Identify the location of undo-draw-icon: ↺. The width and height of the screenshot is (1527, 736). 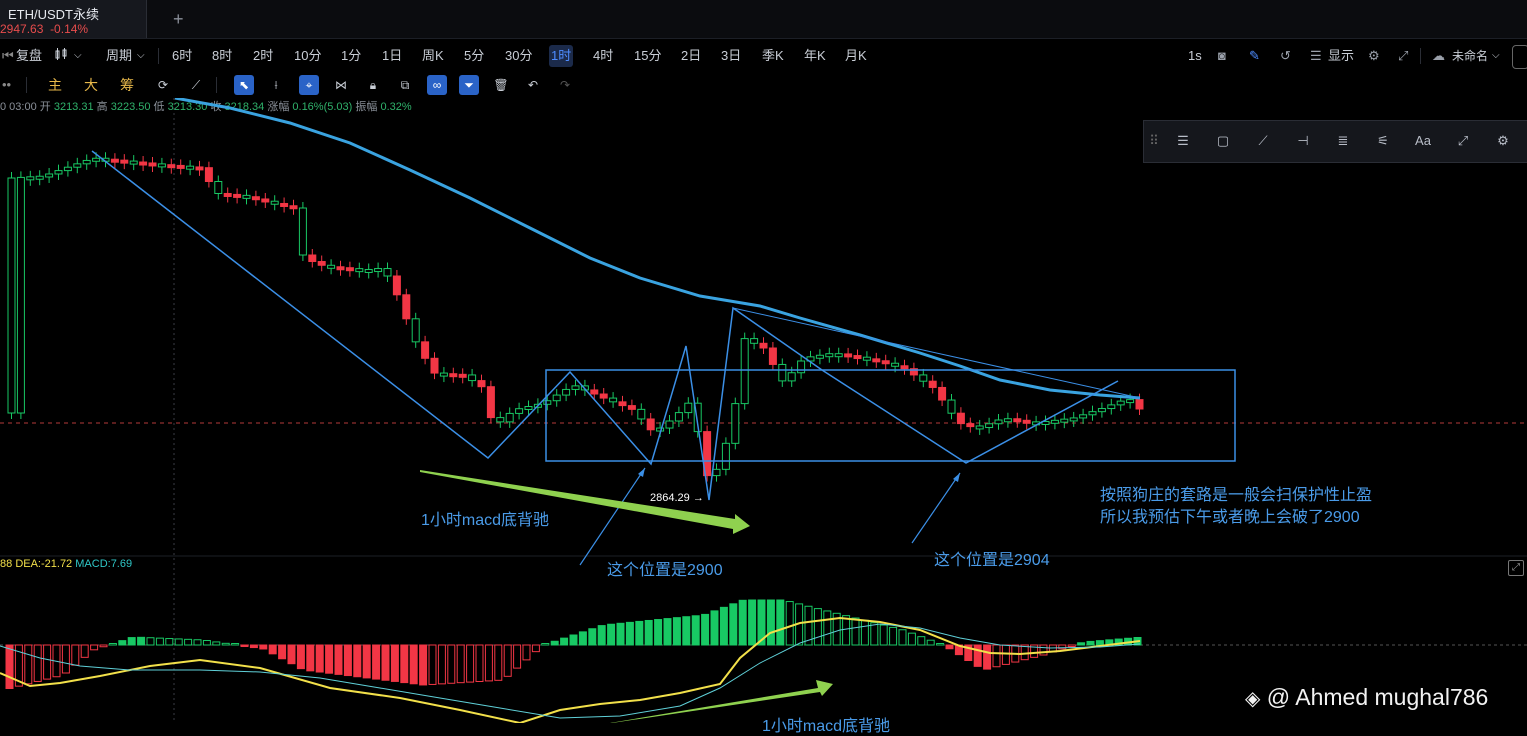
(1285, 56).